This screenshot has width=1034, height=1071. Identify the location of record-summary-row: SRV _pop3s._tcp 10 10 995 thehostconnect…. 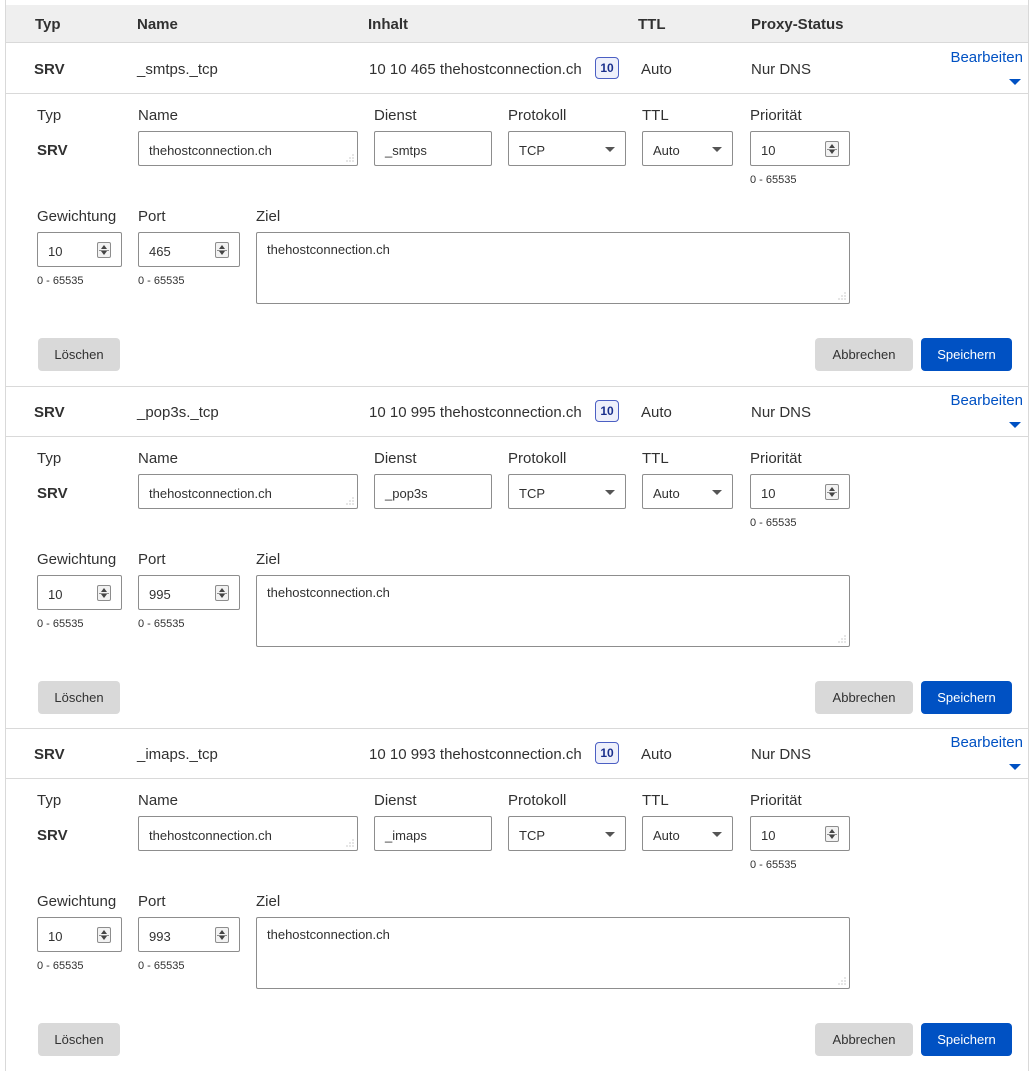
(517, 412).